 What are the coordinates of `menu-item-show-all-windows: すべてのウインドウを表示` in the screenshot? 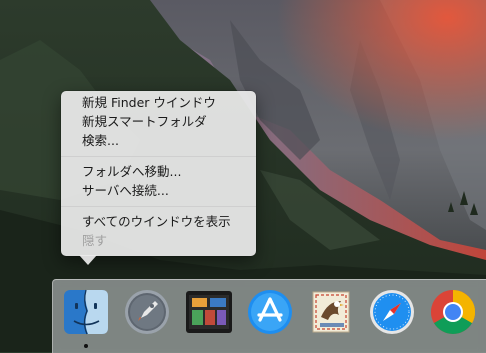 It's located at (158, 222).